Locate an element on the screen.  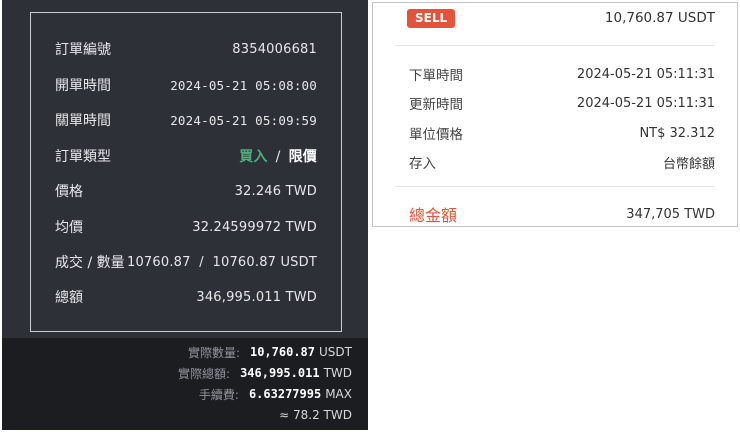
actual-total-row: 實際總額: 346,995.011 TWD is located at coordinates (265, 373).